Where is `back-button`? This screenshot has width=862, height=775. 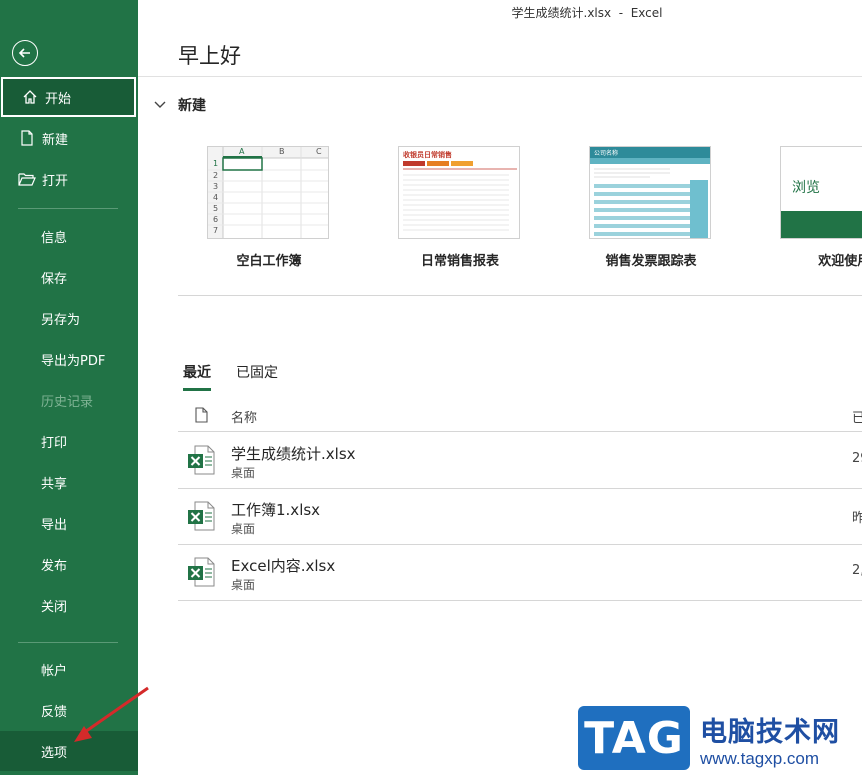
back-button is located at coordinates (25, 53).